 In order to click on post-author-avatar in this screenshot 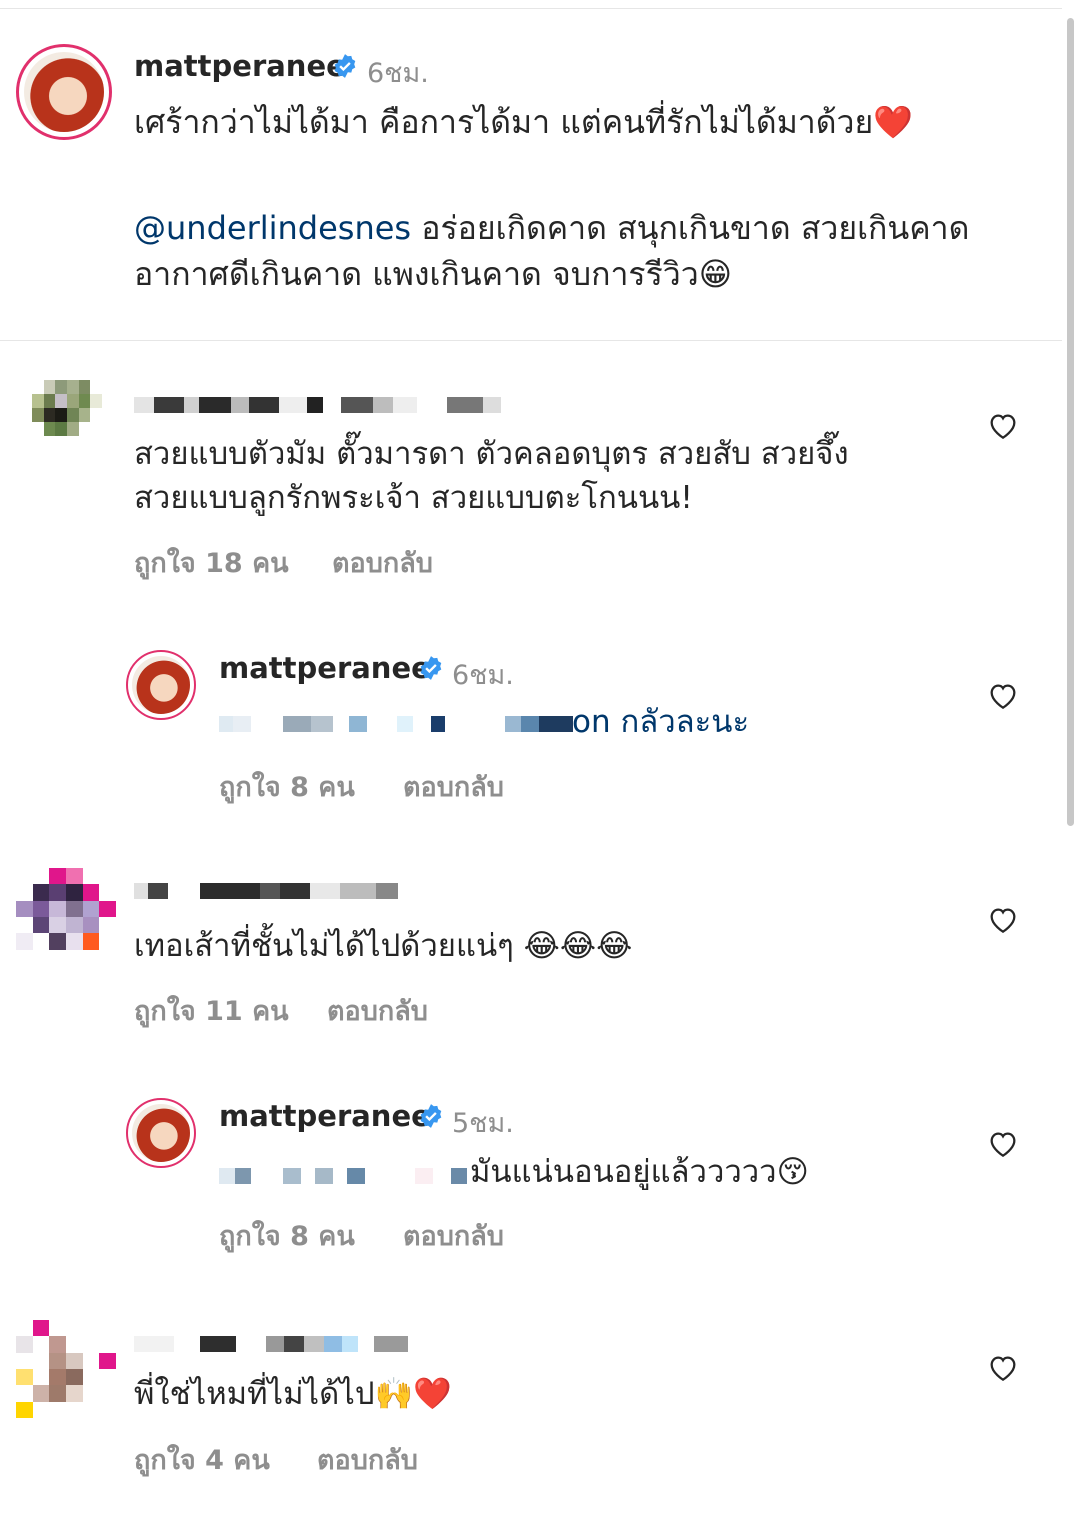, I will do `click(64, 92)`.